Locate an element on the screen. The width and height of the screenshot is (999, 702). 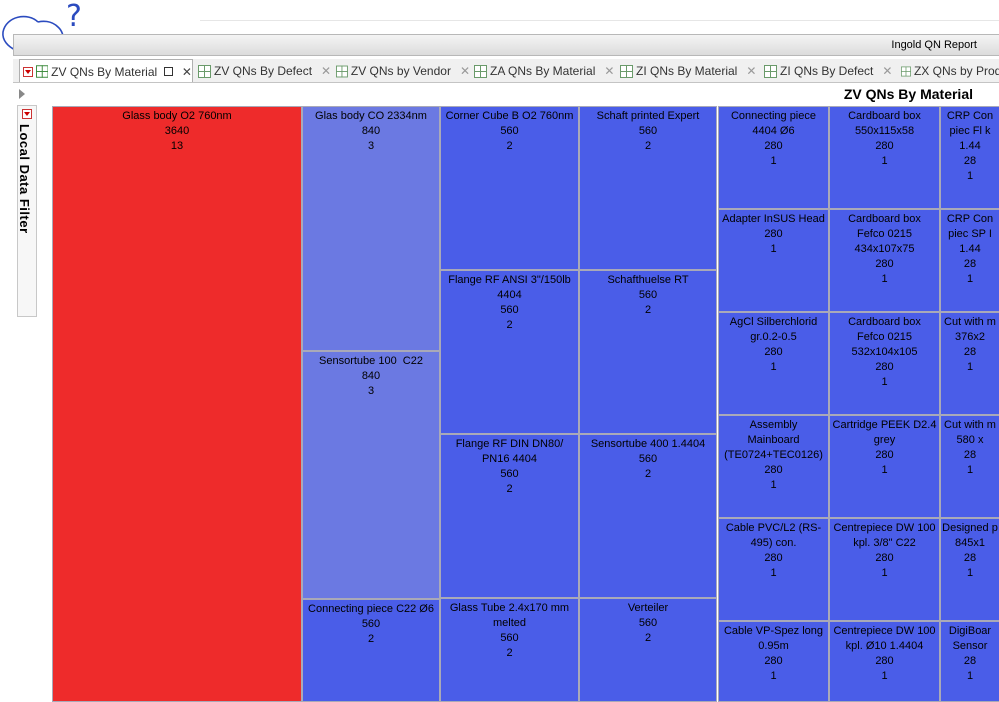
expand-panel-icon is located at coordinates (22, 94).